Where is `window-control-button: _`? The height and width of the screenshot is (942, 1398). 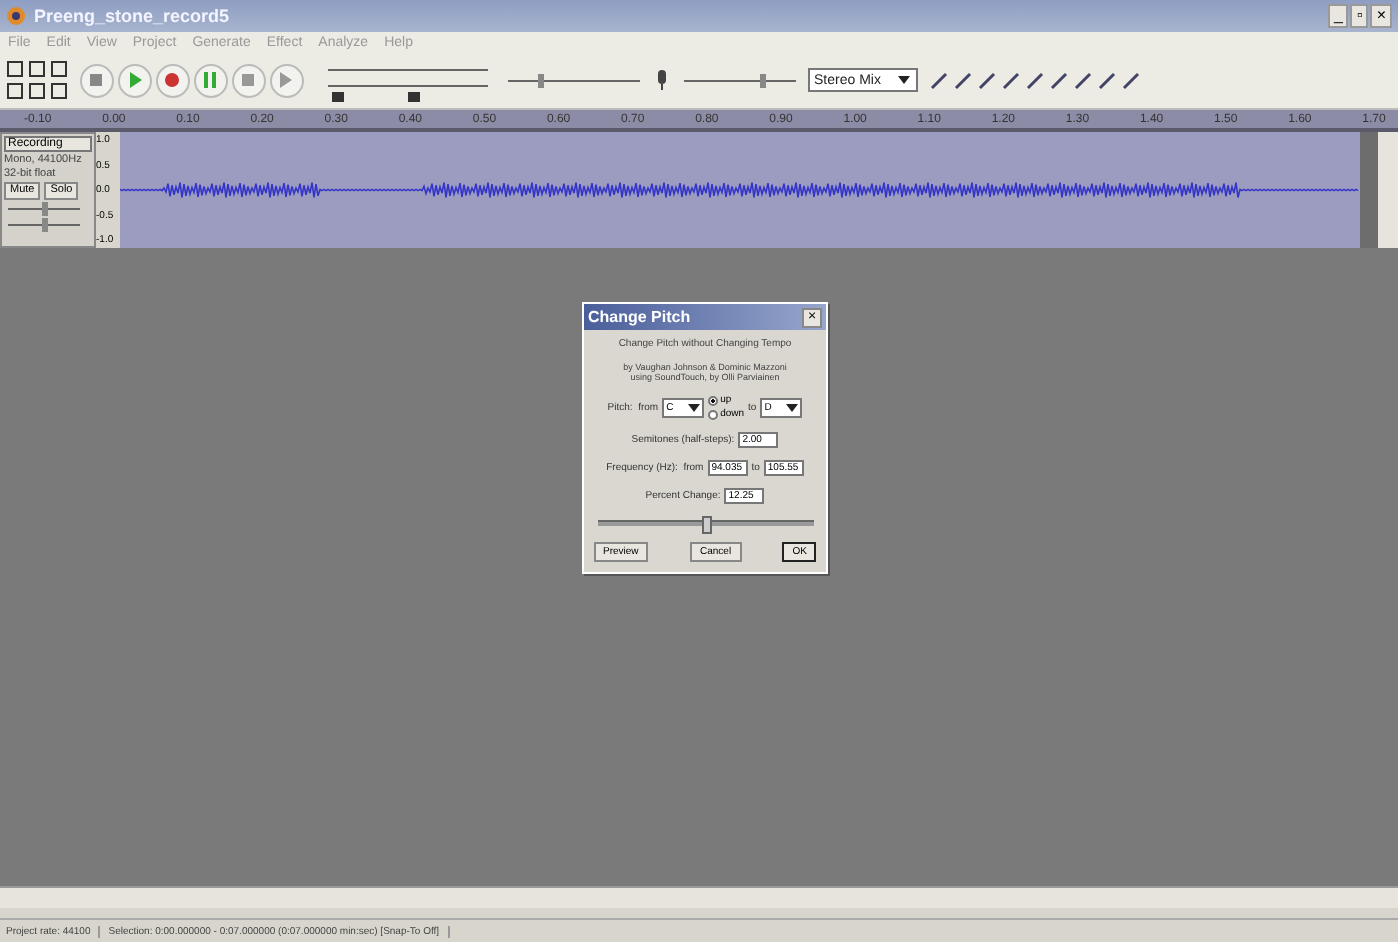
window-control-button: _ is located at coordinates (1338, 16).